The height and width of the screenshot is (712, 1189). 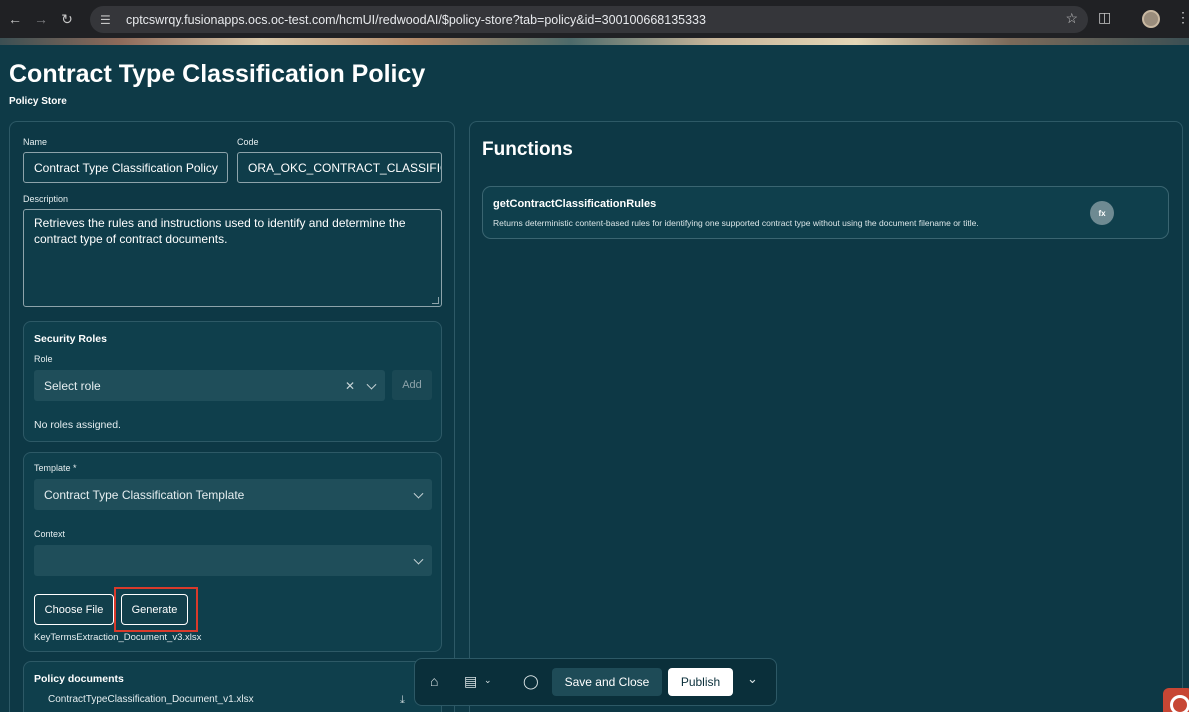 What do you see at coordinates (248, 142) in the screenshot?
I see `code-label: Code` at bounding box center [248, 142].